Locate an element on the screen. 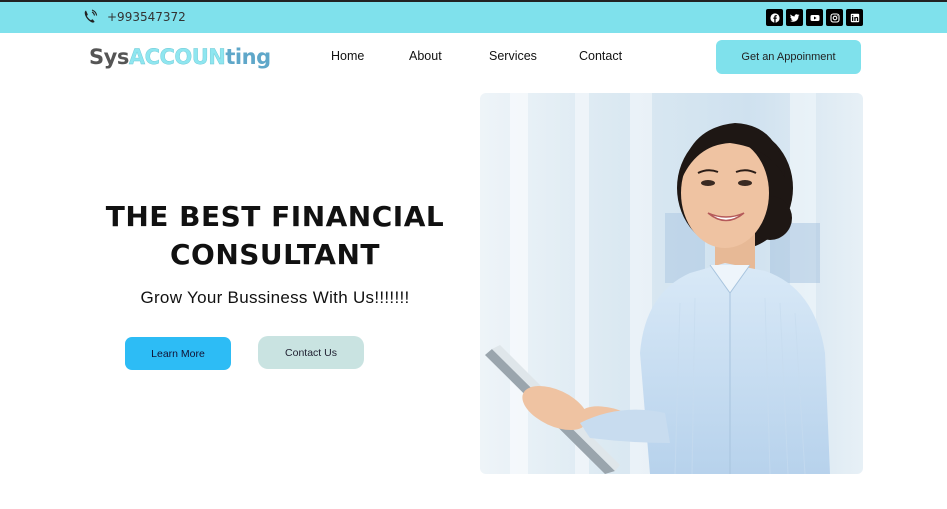  hero-title-line1: THE BEST FINANCIAL is located at coordinates (275, 216).